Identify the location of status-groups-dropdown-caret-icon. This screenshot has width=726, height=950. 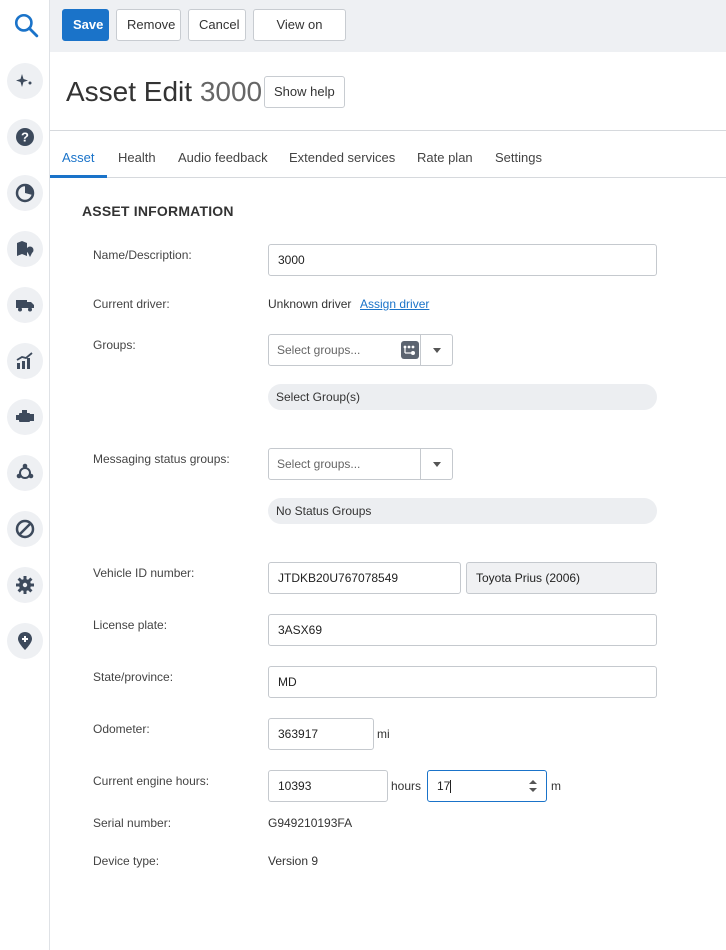
(436, 464).